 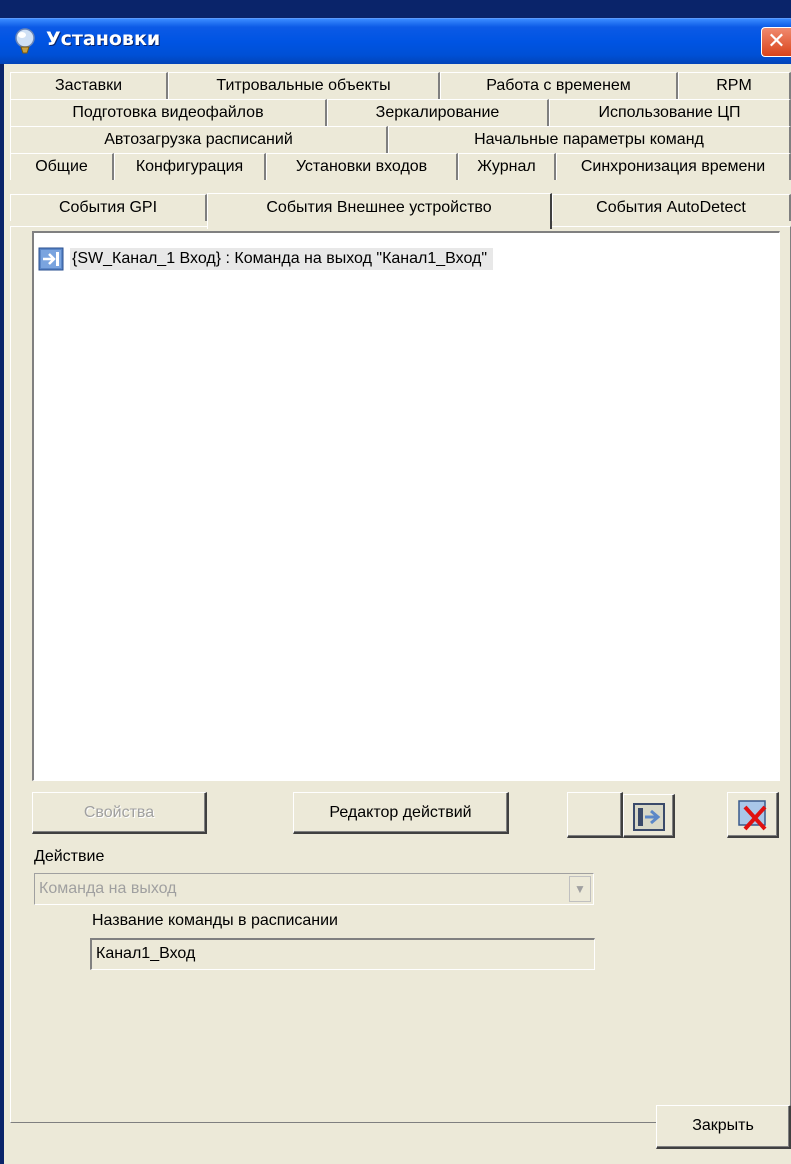 I want to click on tab-title-objects: Титровальные объекты, so click(x=304, y=85).